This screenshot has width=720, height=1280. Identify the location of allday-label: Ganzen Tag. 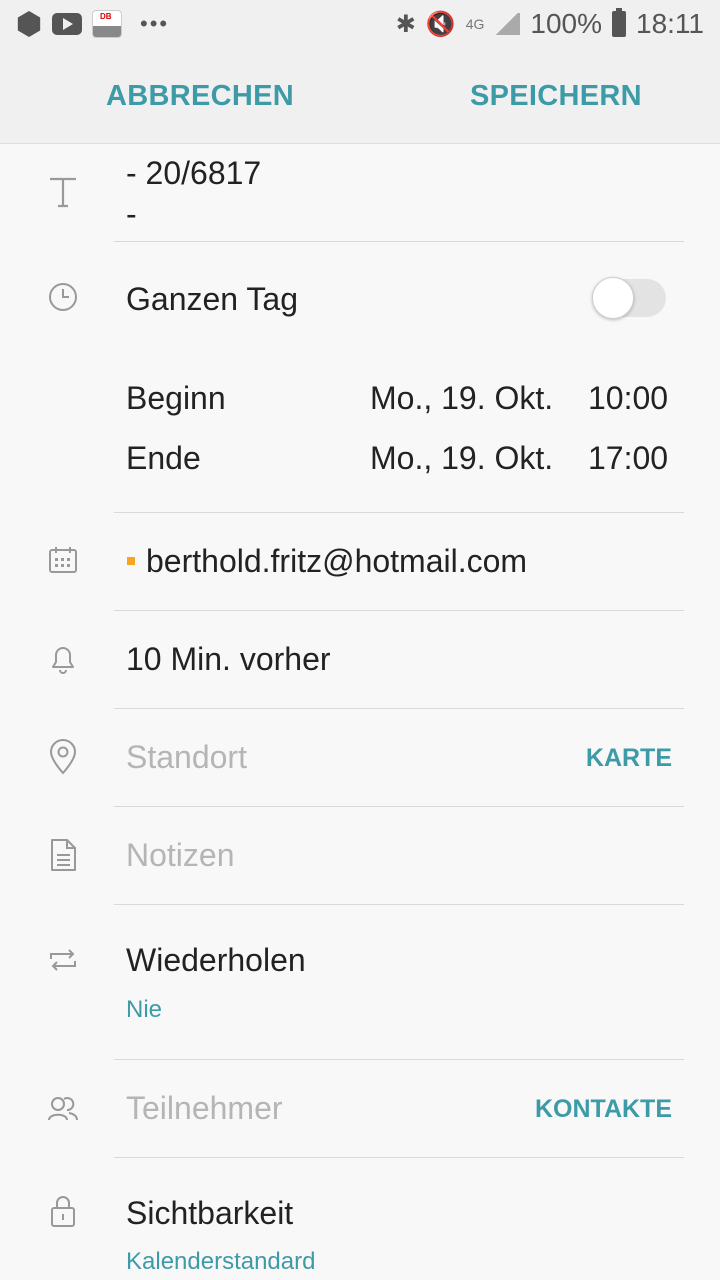
(212, 299).